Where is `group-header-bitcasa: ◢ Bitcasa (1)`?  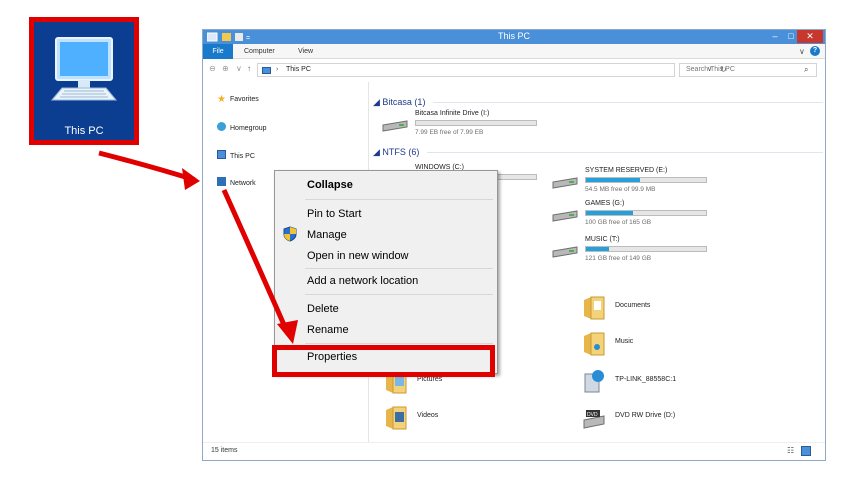 group-header-bitcasa: ◢ Bitcasa (1) is located at coordinates (399, 102).